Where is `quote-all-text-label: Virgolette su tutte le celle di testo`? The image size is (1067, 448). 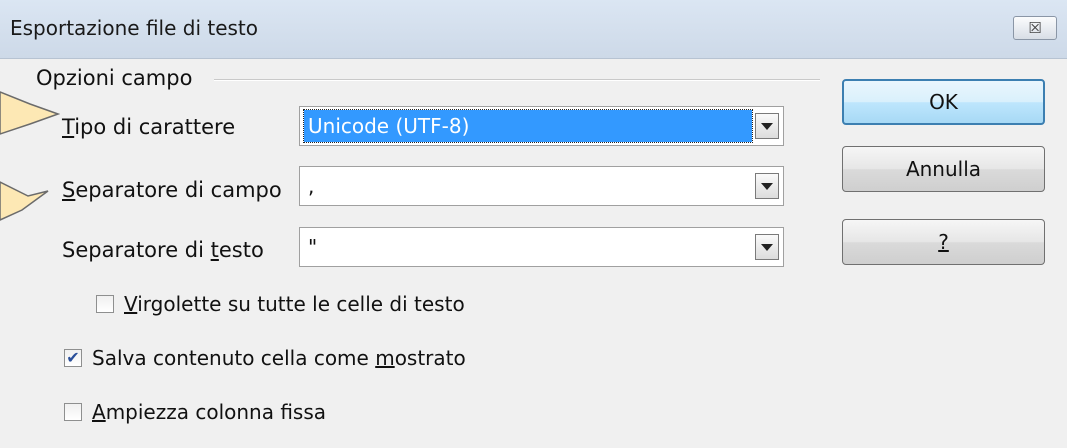
quote-all-text-label: Virgolette su tutte le celle di testo is located at coordinates (294, 304).